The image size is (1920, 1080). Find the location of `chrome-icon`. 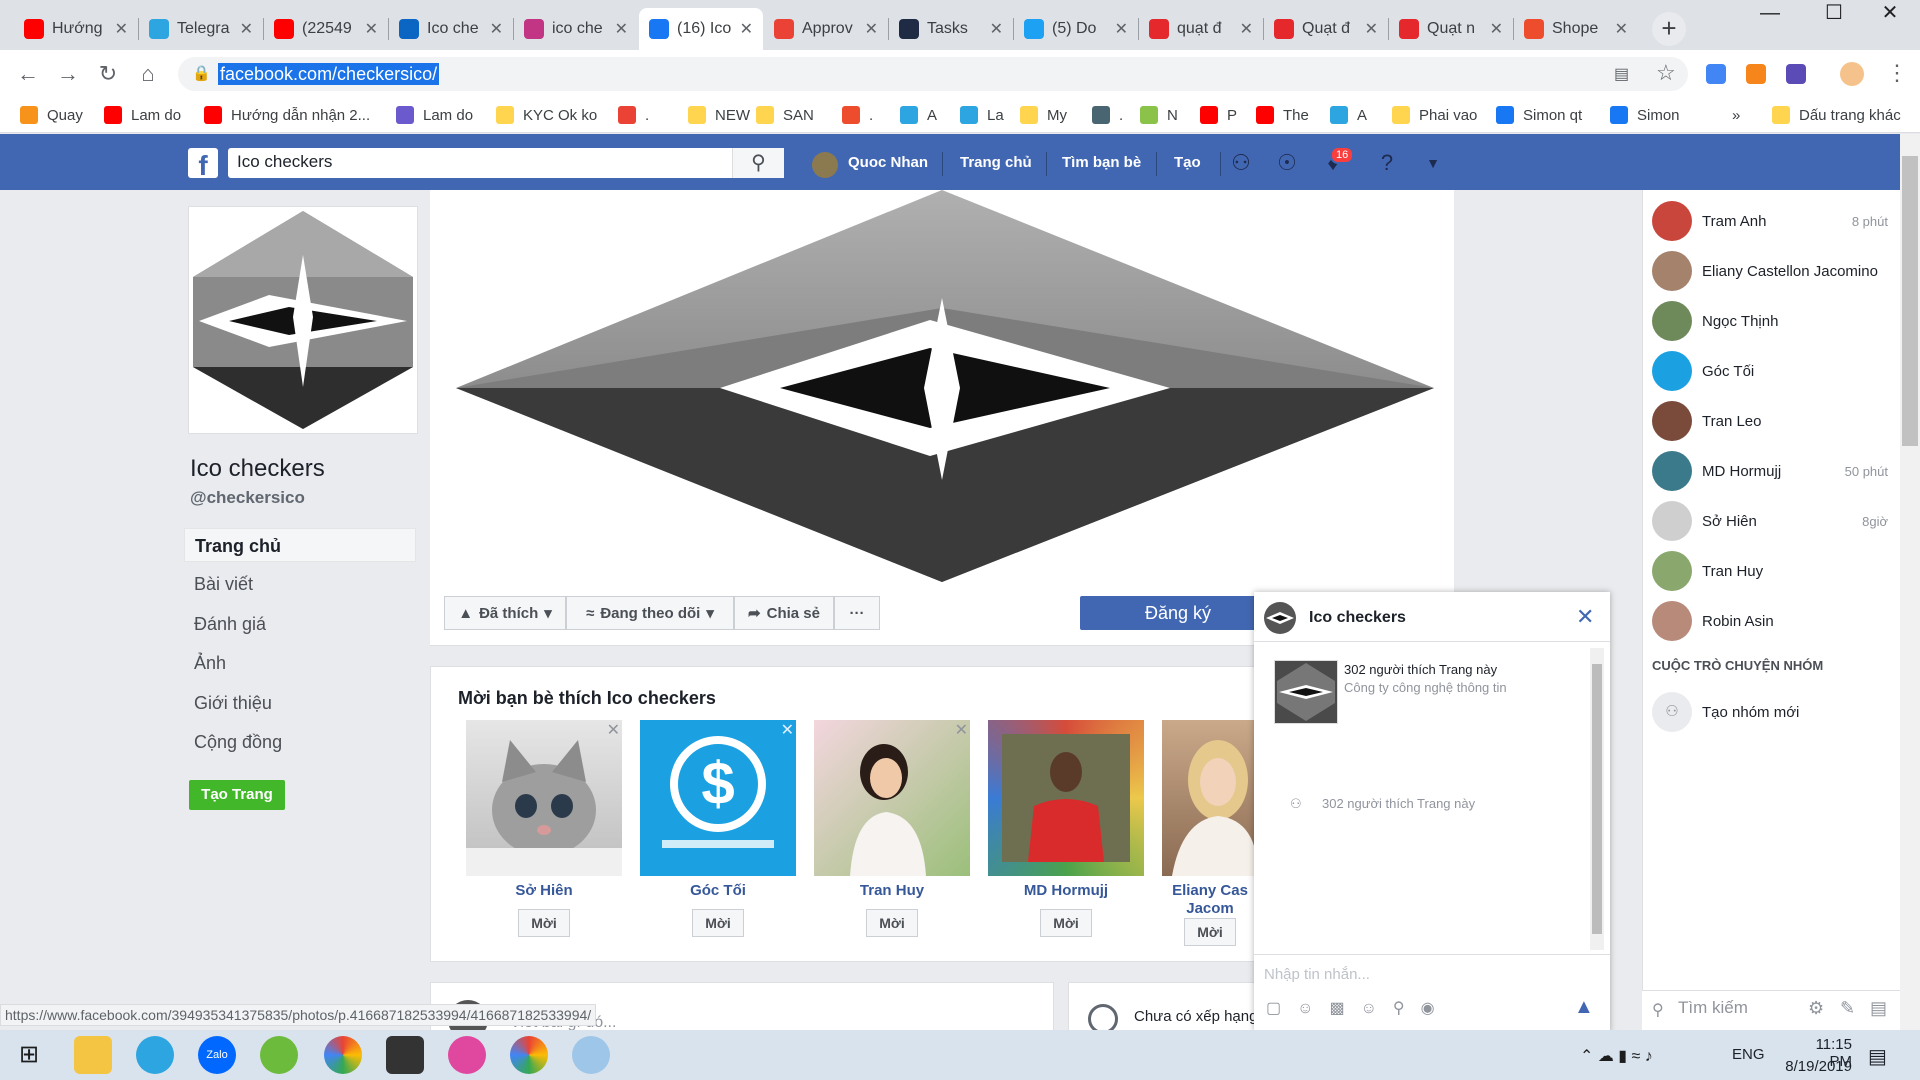

chrome-icon is located at coordinates (343, 1055).